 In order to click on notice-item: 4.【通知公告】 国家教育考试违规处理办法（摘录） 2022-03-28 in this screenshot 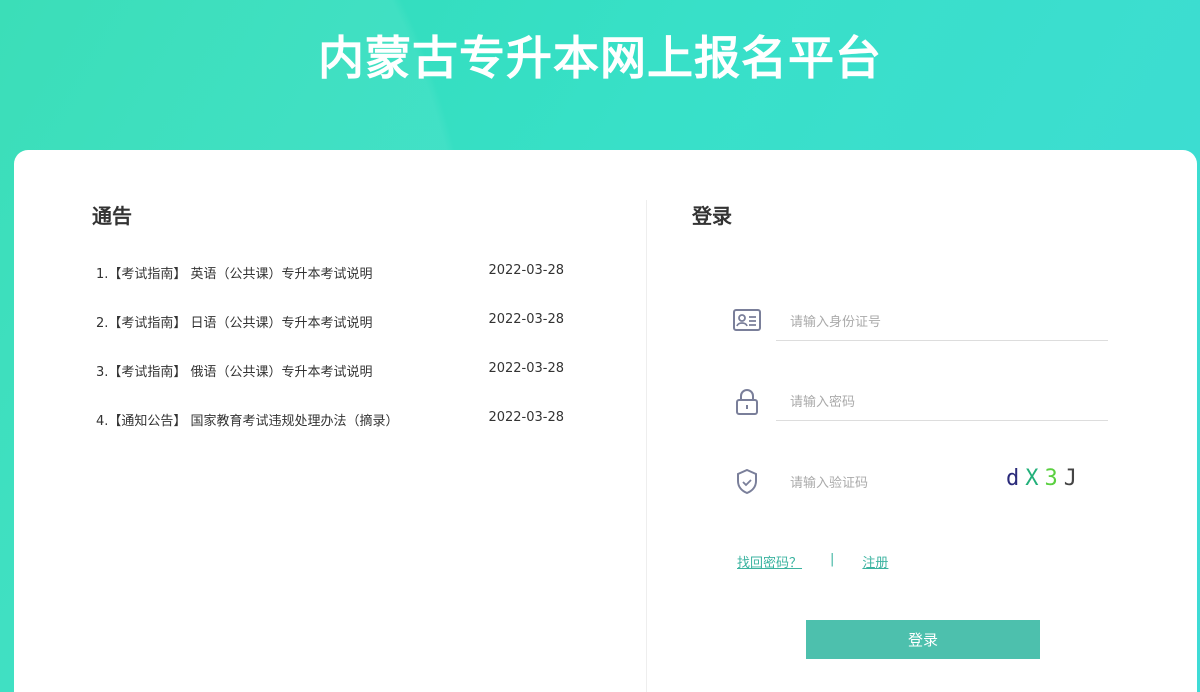, I will do `click(342, 434)`.